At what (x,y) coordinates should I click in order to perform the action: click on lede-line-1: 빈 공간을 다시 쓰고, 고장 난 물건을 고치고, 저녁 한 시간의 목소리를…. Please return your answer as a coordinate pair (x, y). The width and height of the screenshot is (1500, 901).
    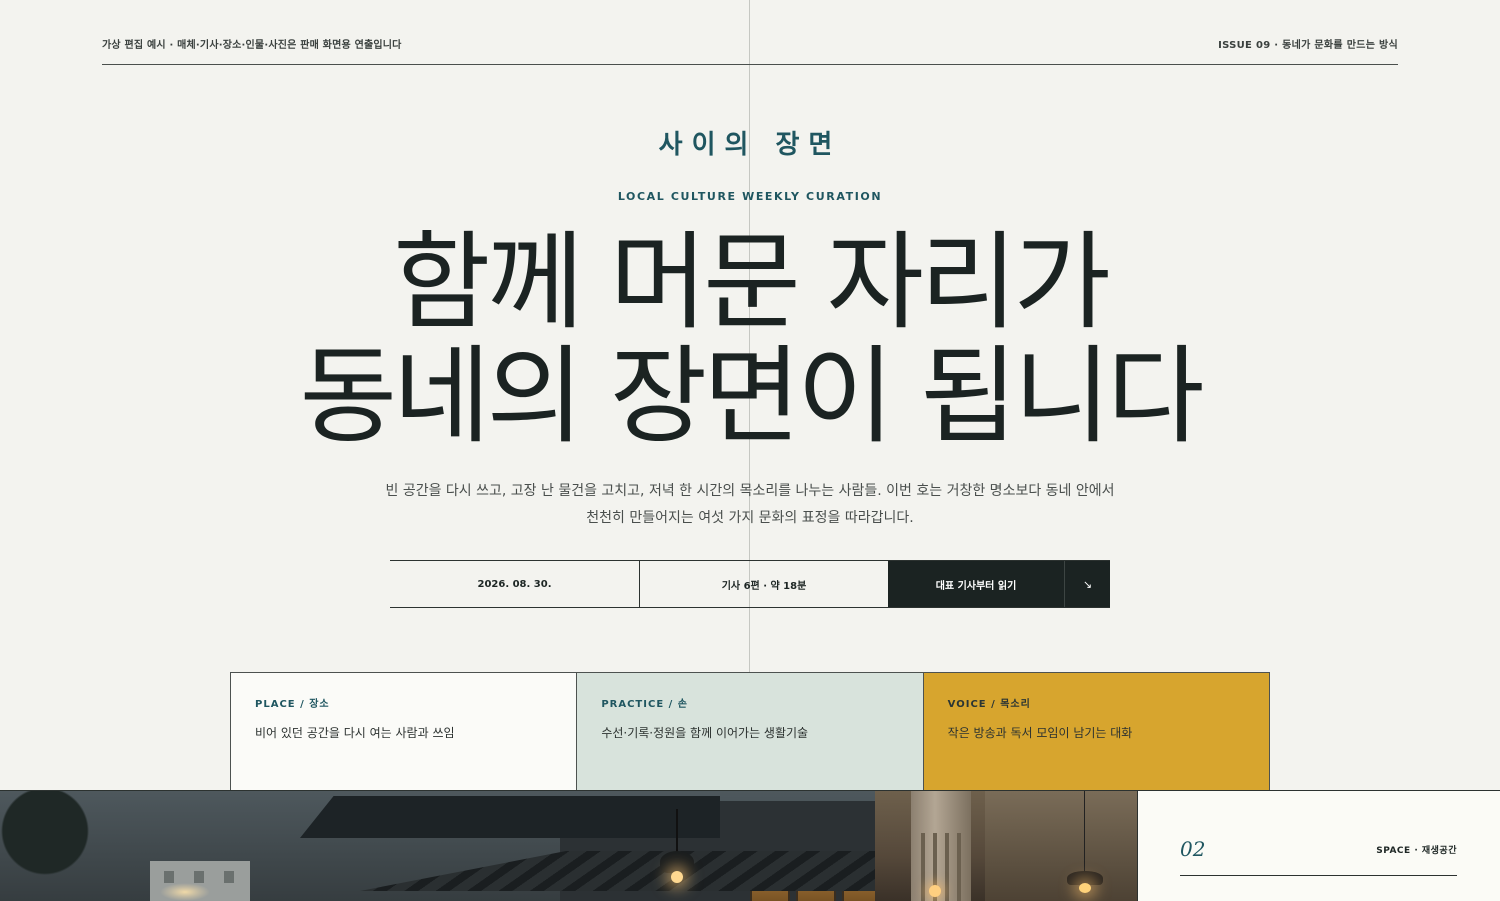
    Looking at the image, I should click on (750, 491).